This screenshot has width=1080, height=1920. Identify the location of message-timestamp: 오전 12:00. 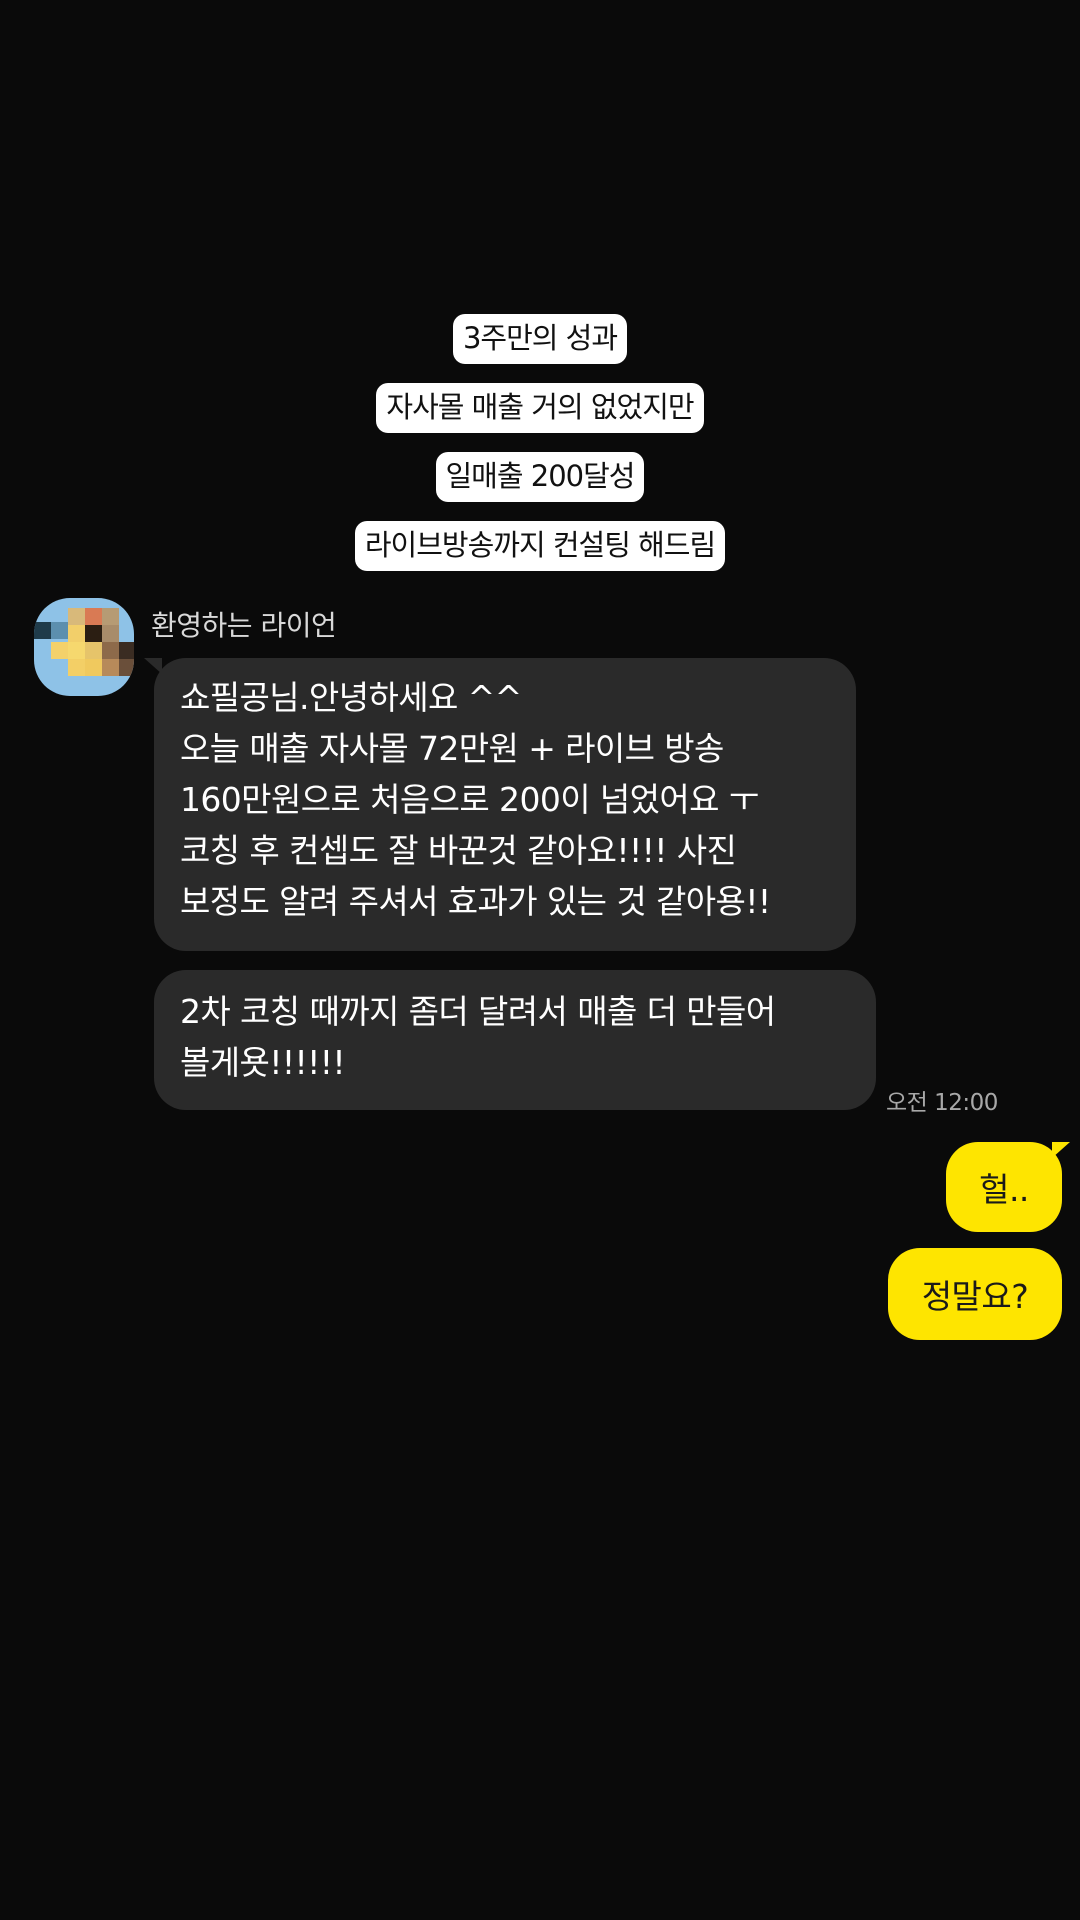
(942, 1103).